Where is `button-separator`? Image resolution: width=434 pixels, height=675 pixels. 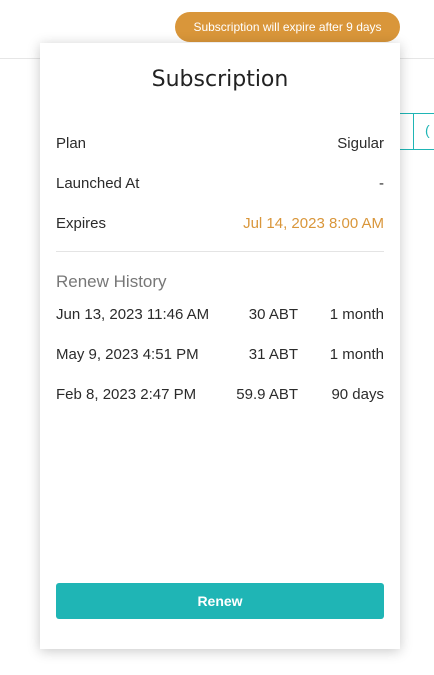 button-separator is located at coordinates (413, 131).